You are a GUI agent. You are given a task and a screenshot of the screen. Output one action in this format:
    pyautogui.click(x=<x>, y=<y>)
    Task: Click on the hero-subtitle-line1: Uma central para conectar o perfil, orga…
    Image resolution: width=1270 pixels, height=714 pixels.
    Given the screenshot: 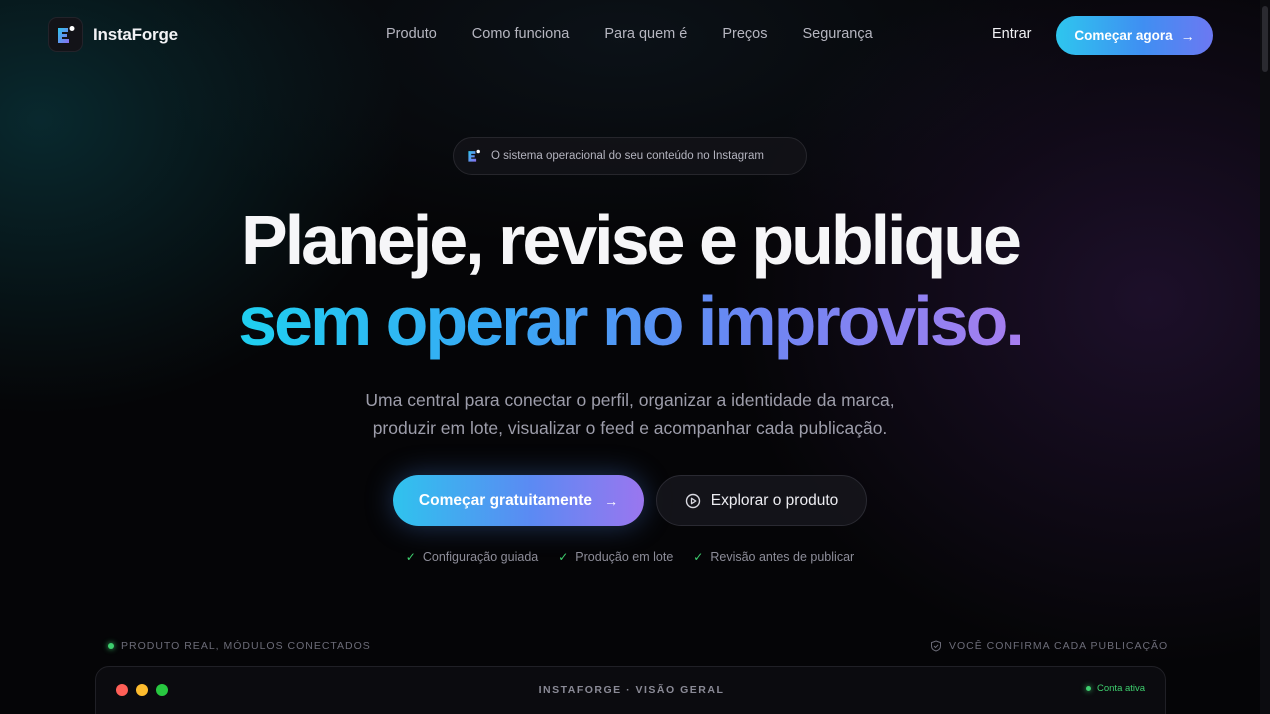 What is the action you would take?
    pyautogui.click(x=630, y=400)
    